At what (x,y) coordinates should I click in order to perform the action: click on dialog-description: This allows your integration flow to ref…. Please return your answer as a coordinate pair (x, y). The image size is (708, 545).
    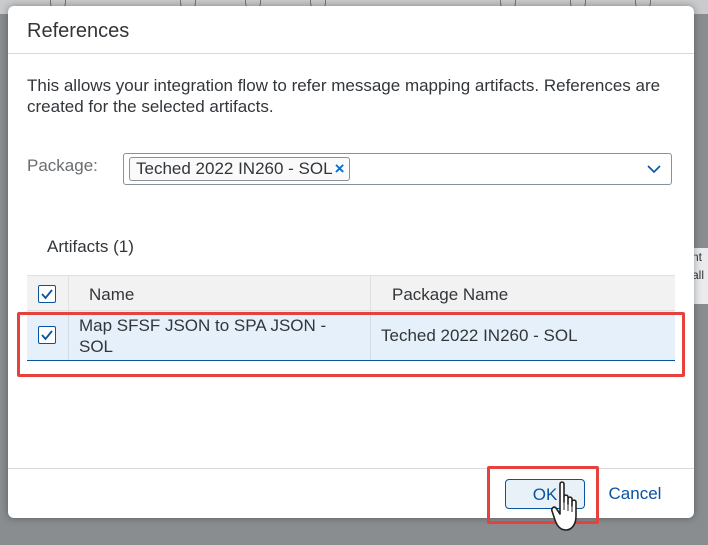
    Looking at the image, I should click on (344, 96).